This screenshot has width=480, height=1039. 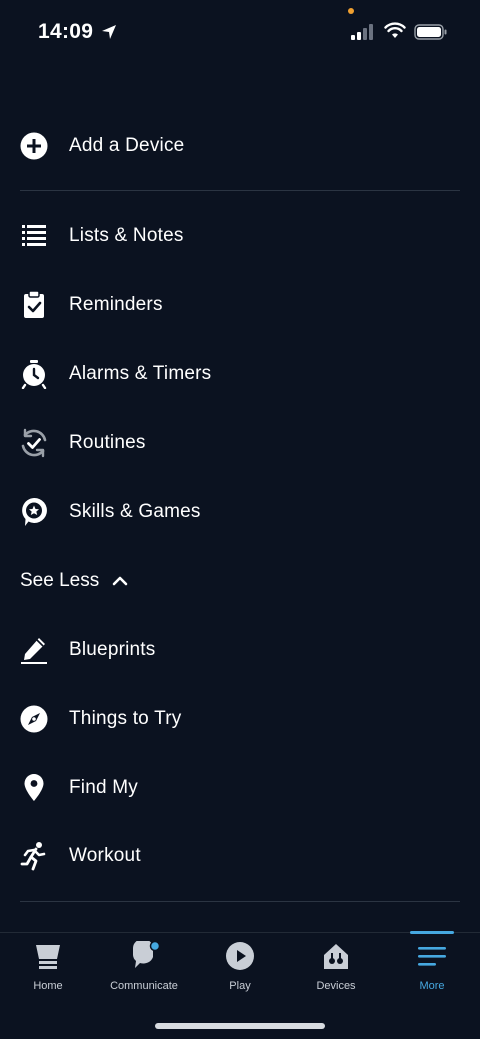 I want to click on tab-label: Devices, so click(x=336, y=986).